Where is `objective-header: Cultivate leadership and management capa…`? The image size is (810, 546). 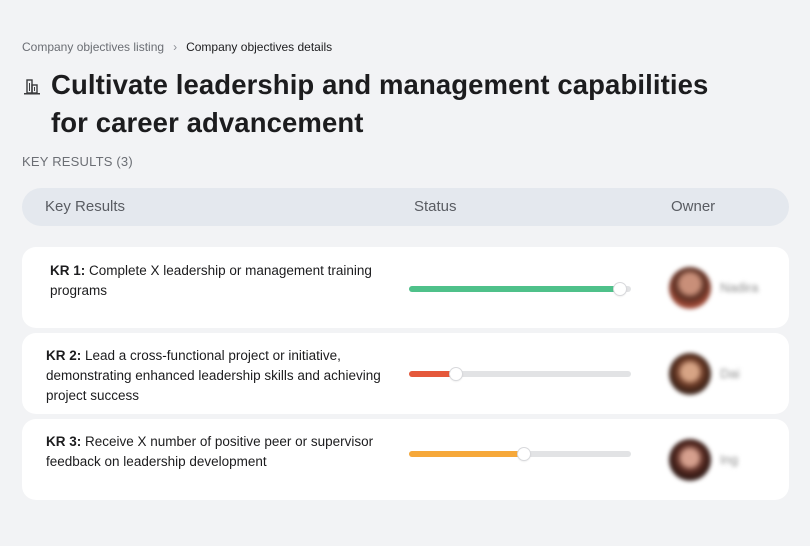
objective-header: Cultivate leadership and management capa… is located at coordinates (386, 104).